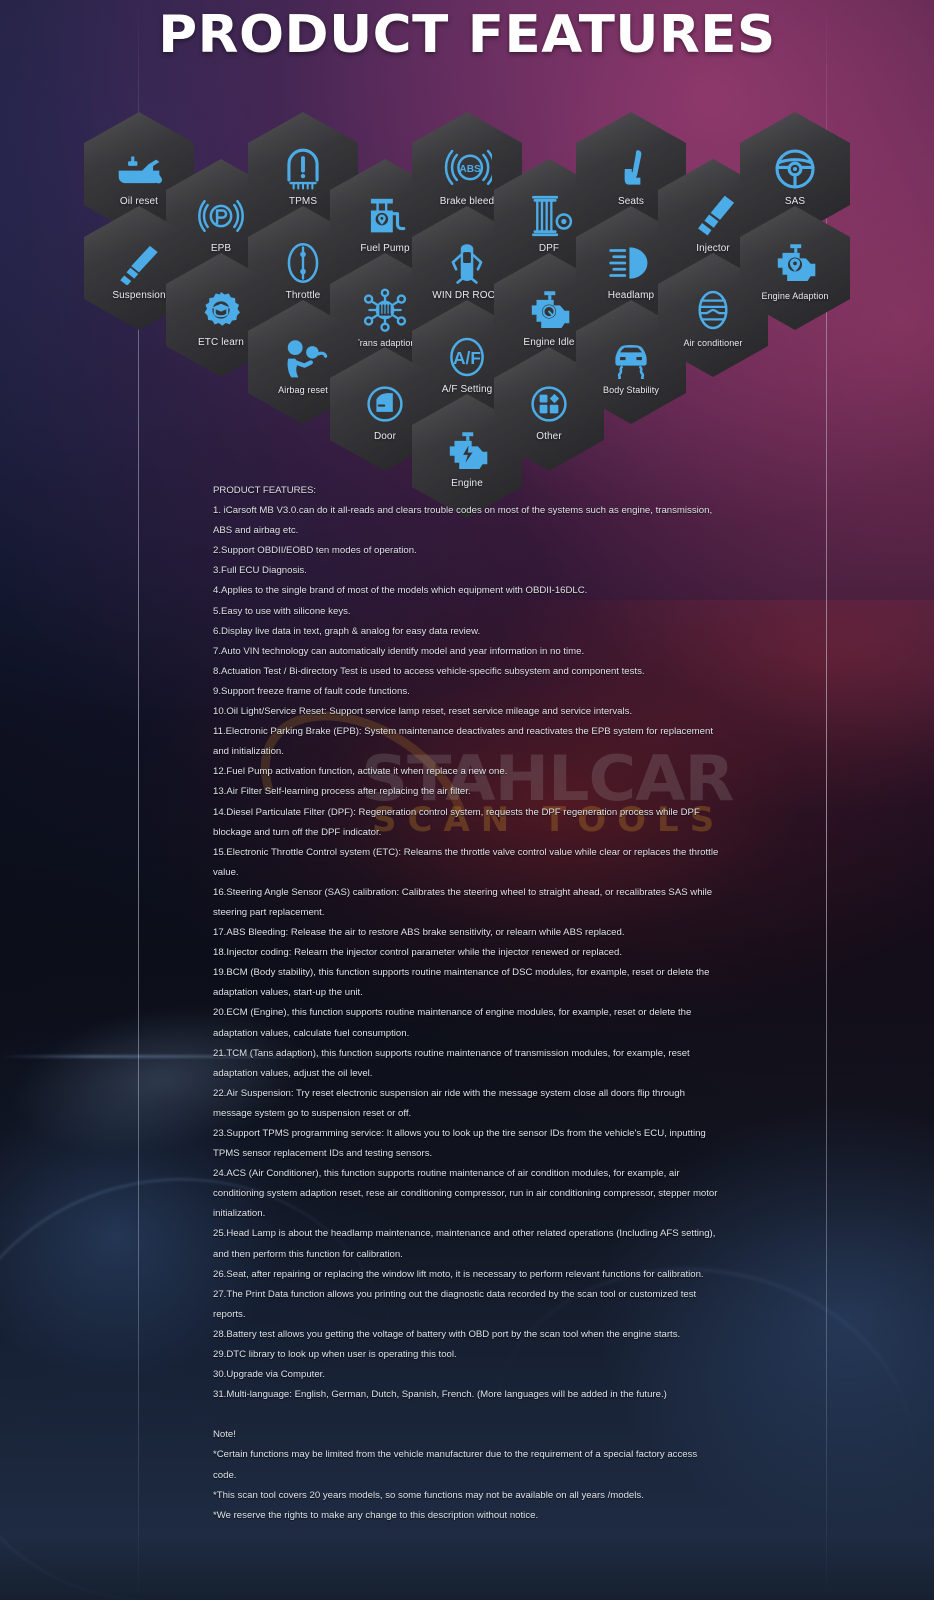  Describe the element at coordinates (303, 389) in the screenshot. I see `feature-hex-label: Airbag reset` at that location.